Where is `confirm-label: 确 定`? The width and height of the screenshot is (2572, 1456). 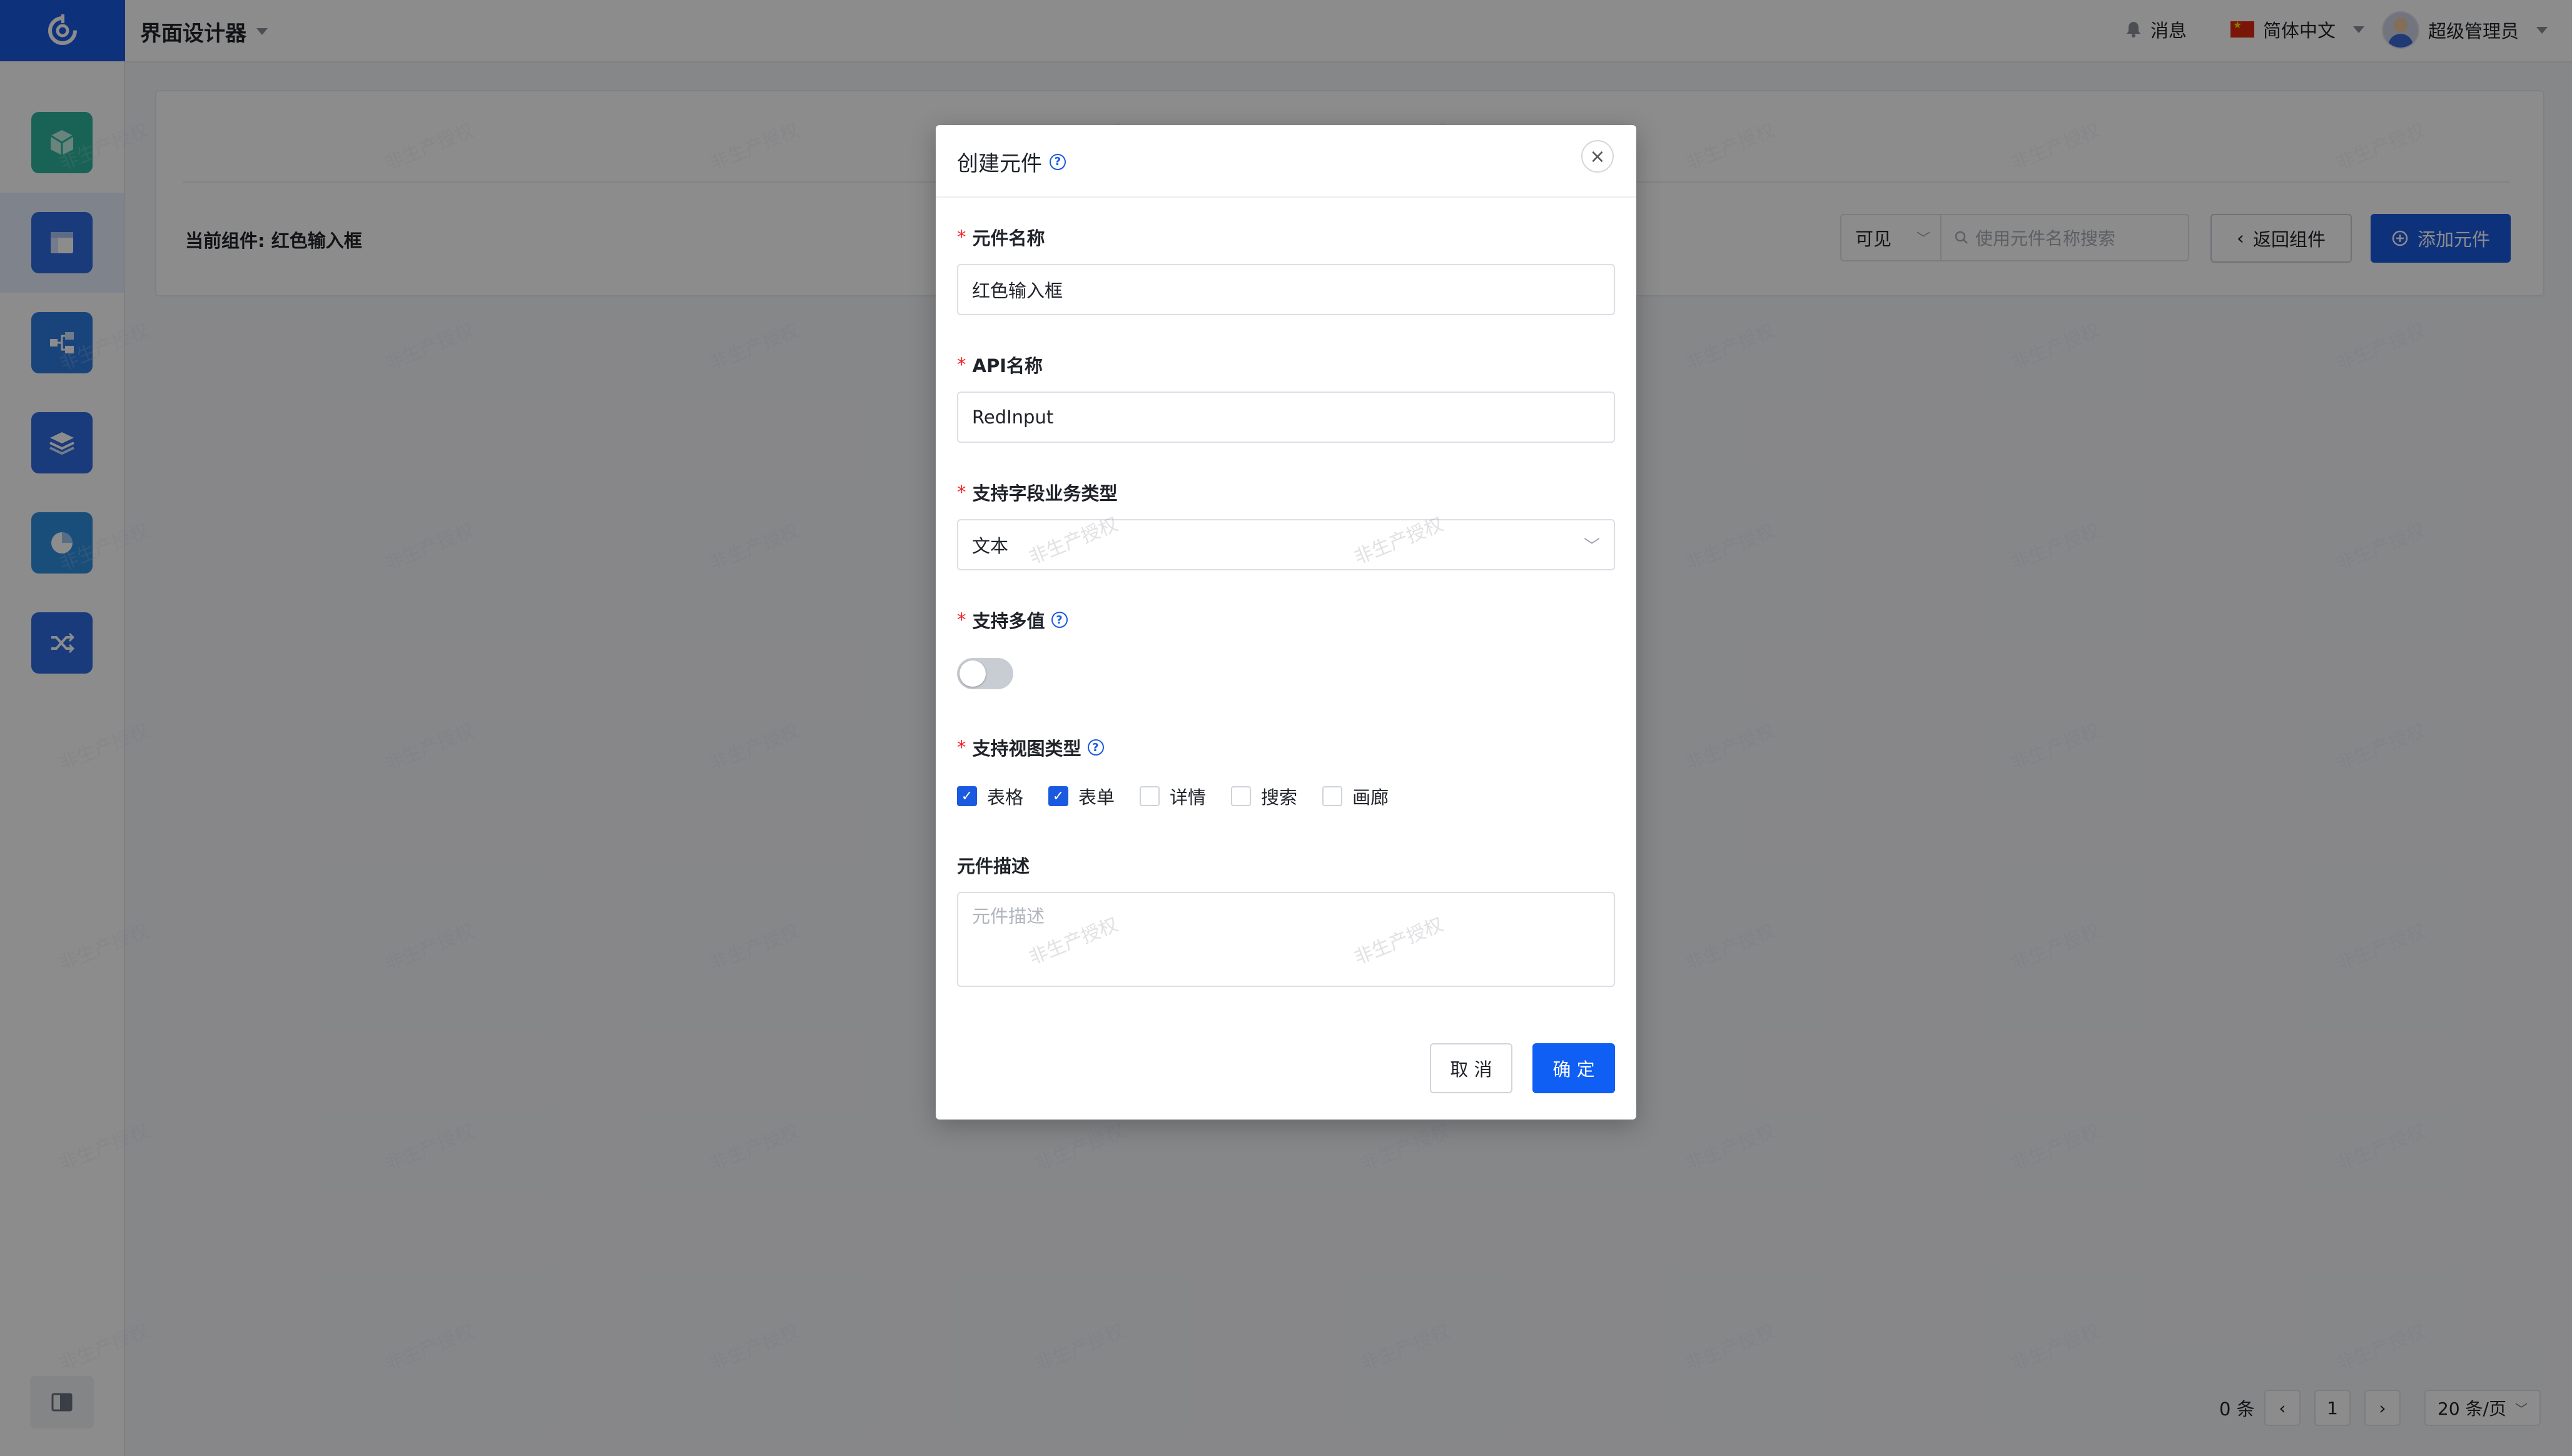
confirm-label: 确 定 is located at coordinates (1573, 1069).